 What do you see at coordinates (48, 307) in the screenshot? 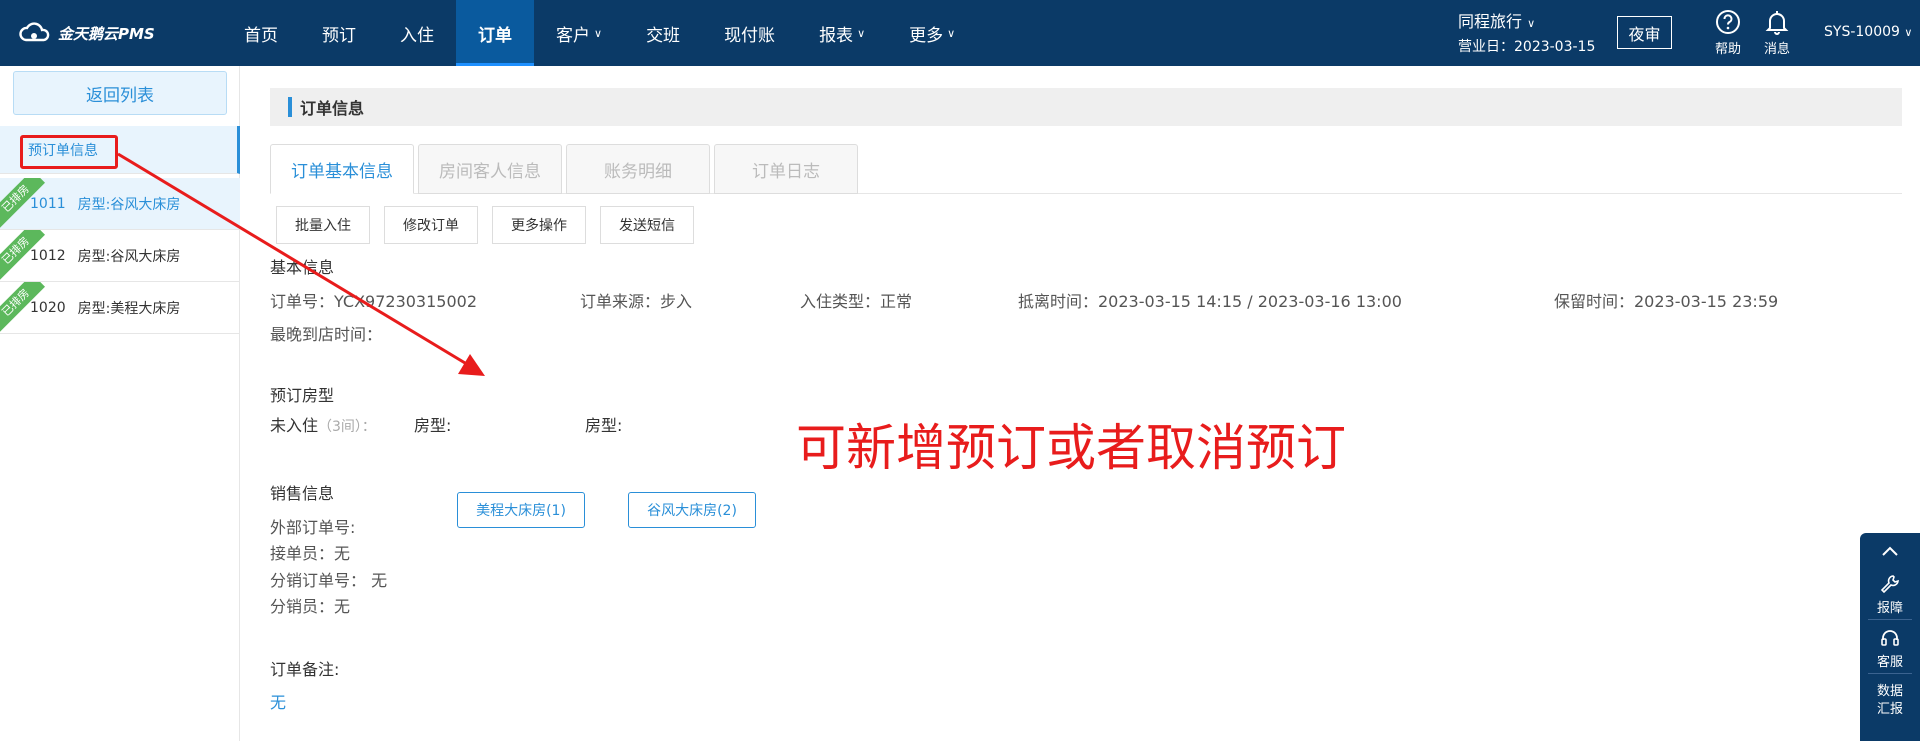
I see `room-number: 1020` at bounding box center [48, 307].